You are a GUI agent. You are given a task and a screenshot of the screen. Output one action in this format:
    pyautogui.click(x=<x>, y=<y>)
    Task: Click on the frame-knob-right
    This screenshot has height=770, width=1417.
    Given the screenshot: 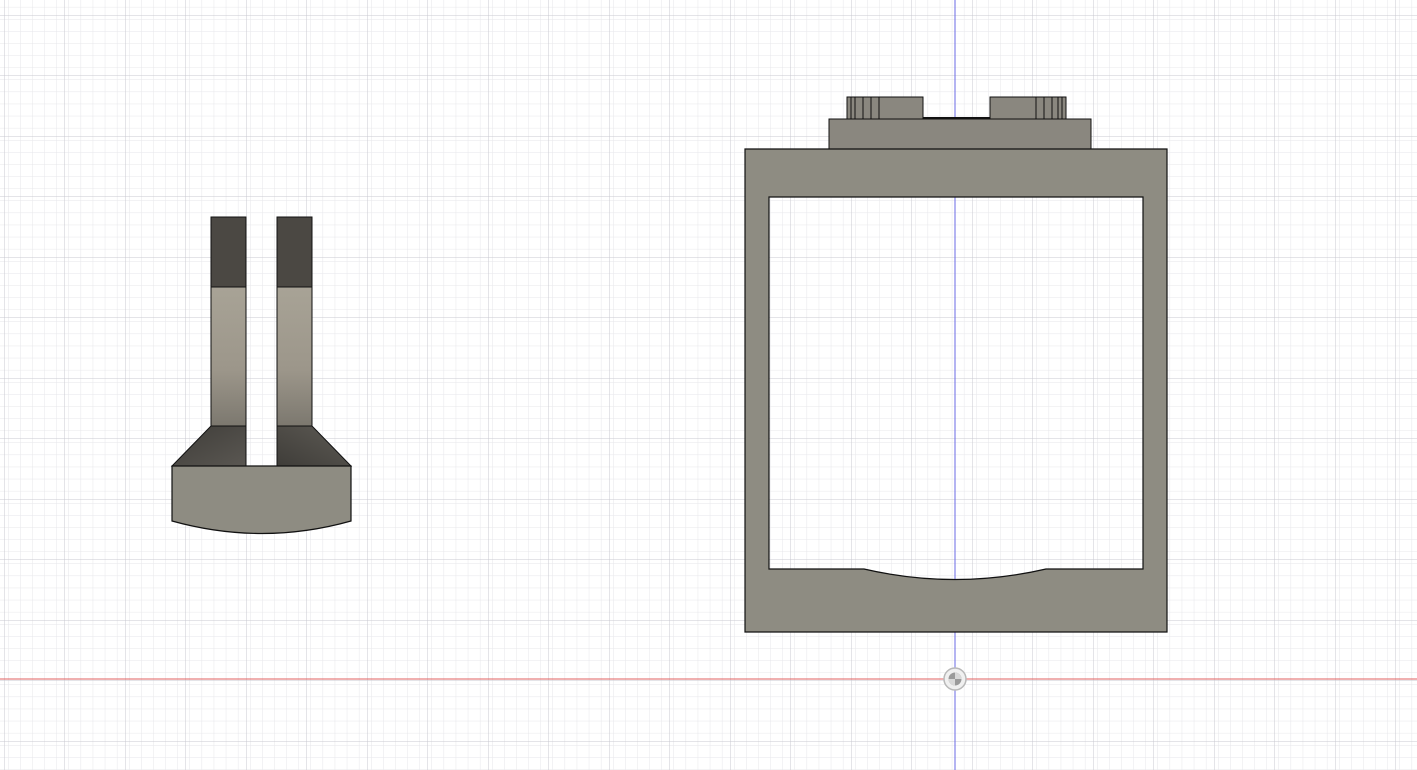 What is the action you would take?
    pyautogui.click(x=1028, y=108)
    